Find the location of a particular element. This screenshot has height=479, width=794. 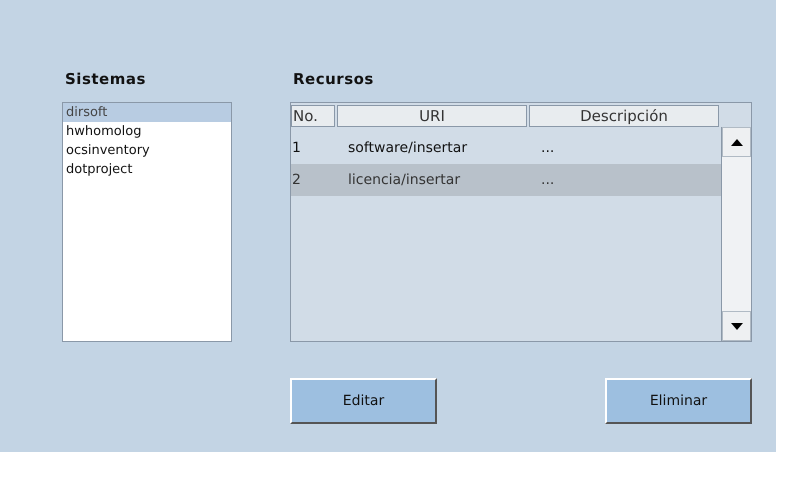

table-cell-text: software/insertar is located at coordinates (407, 148).